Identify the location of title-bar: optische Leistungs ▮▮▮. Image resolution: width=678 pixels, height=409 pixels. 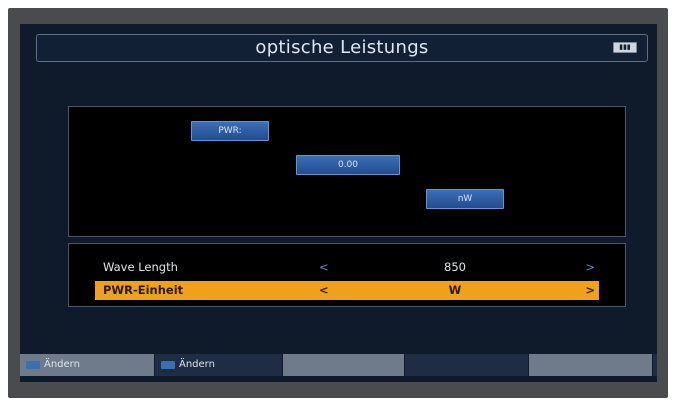
(342, 48).